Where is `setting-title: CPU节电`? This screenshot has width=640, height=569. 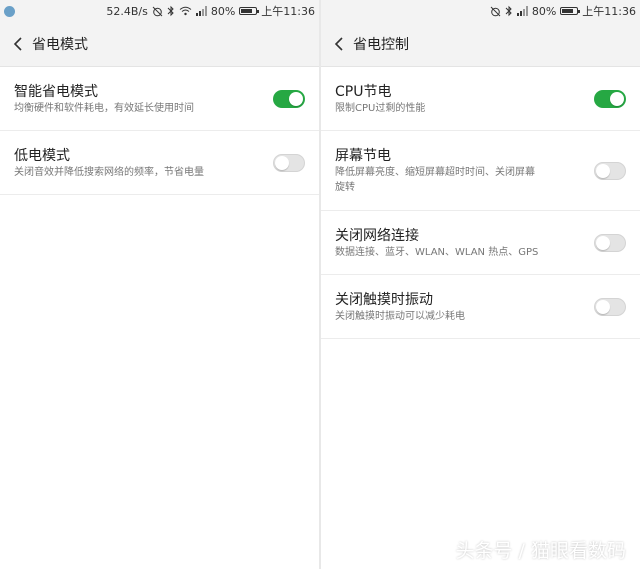 setting-title: CPU节电 is located at coordinates (363, 92).